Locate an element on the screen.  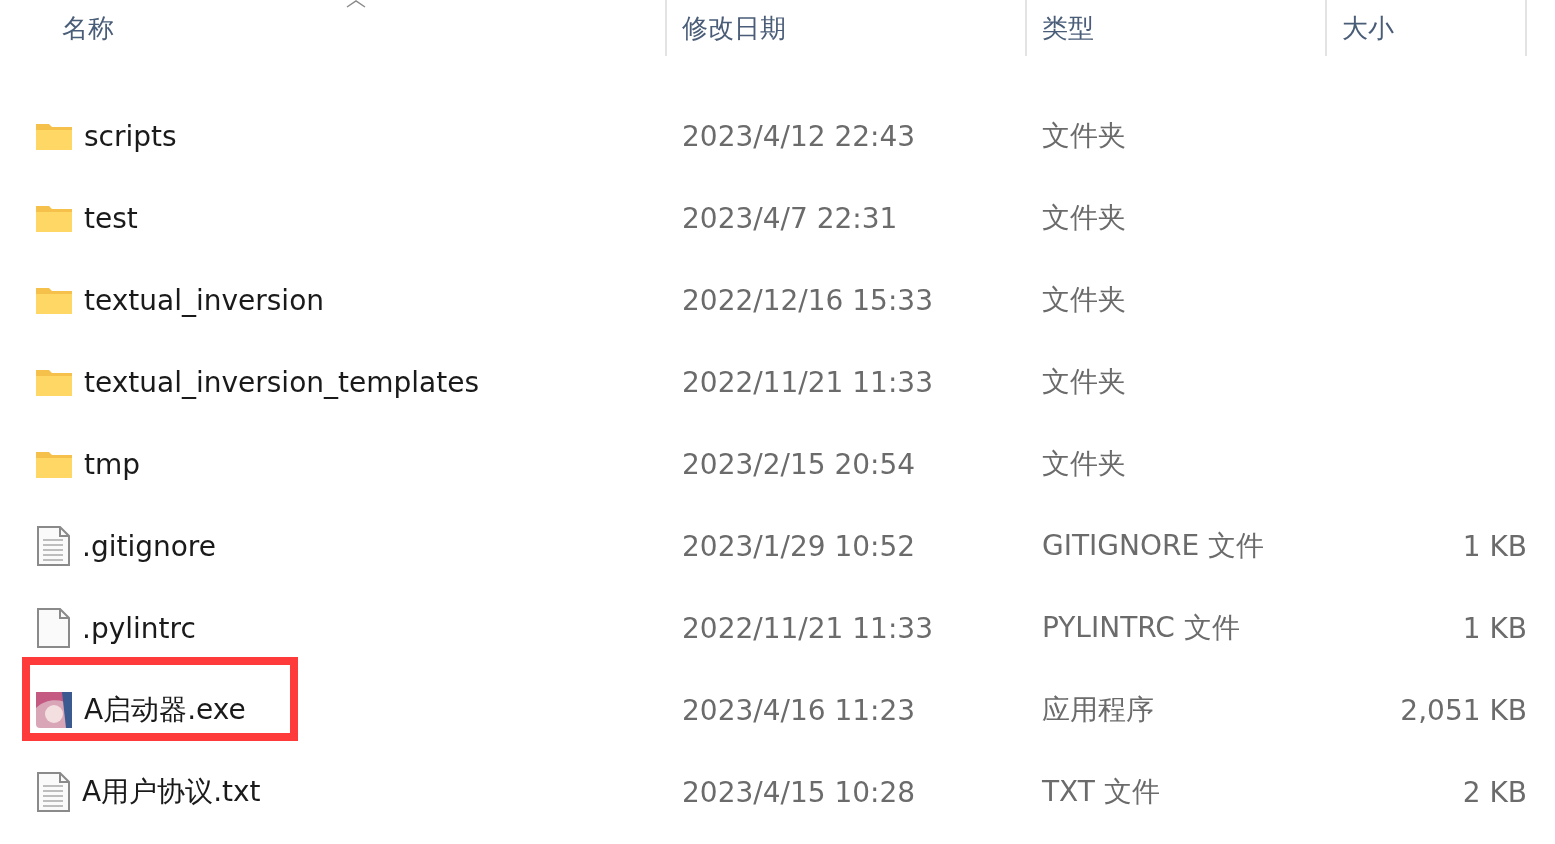
file-name: A用户协议.txt is located at coordinates (171, 792).